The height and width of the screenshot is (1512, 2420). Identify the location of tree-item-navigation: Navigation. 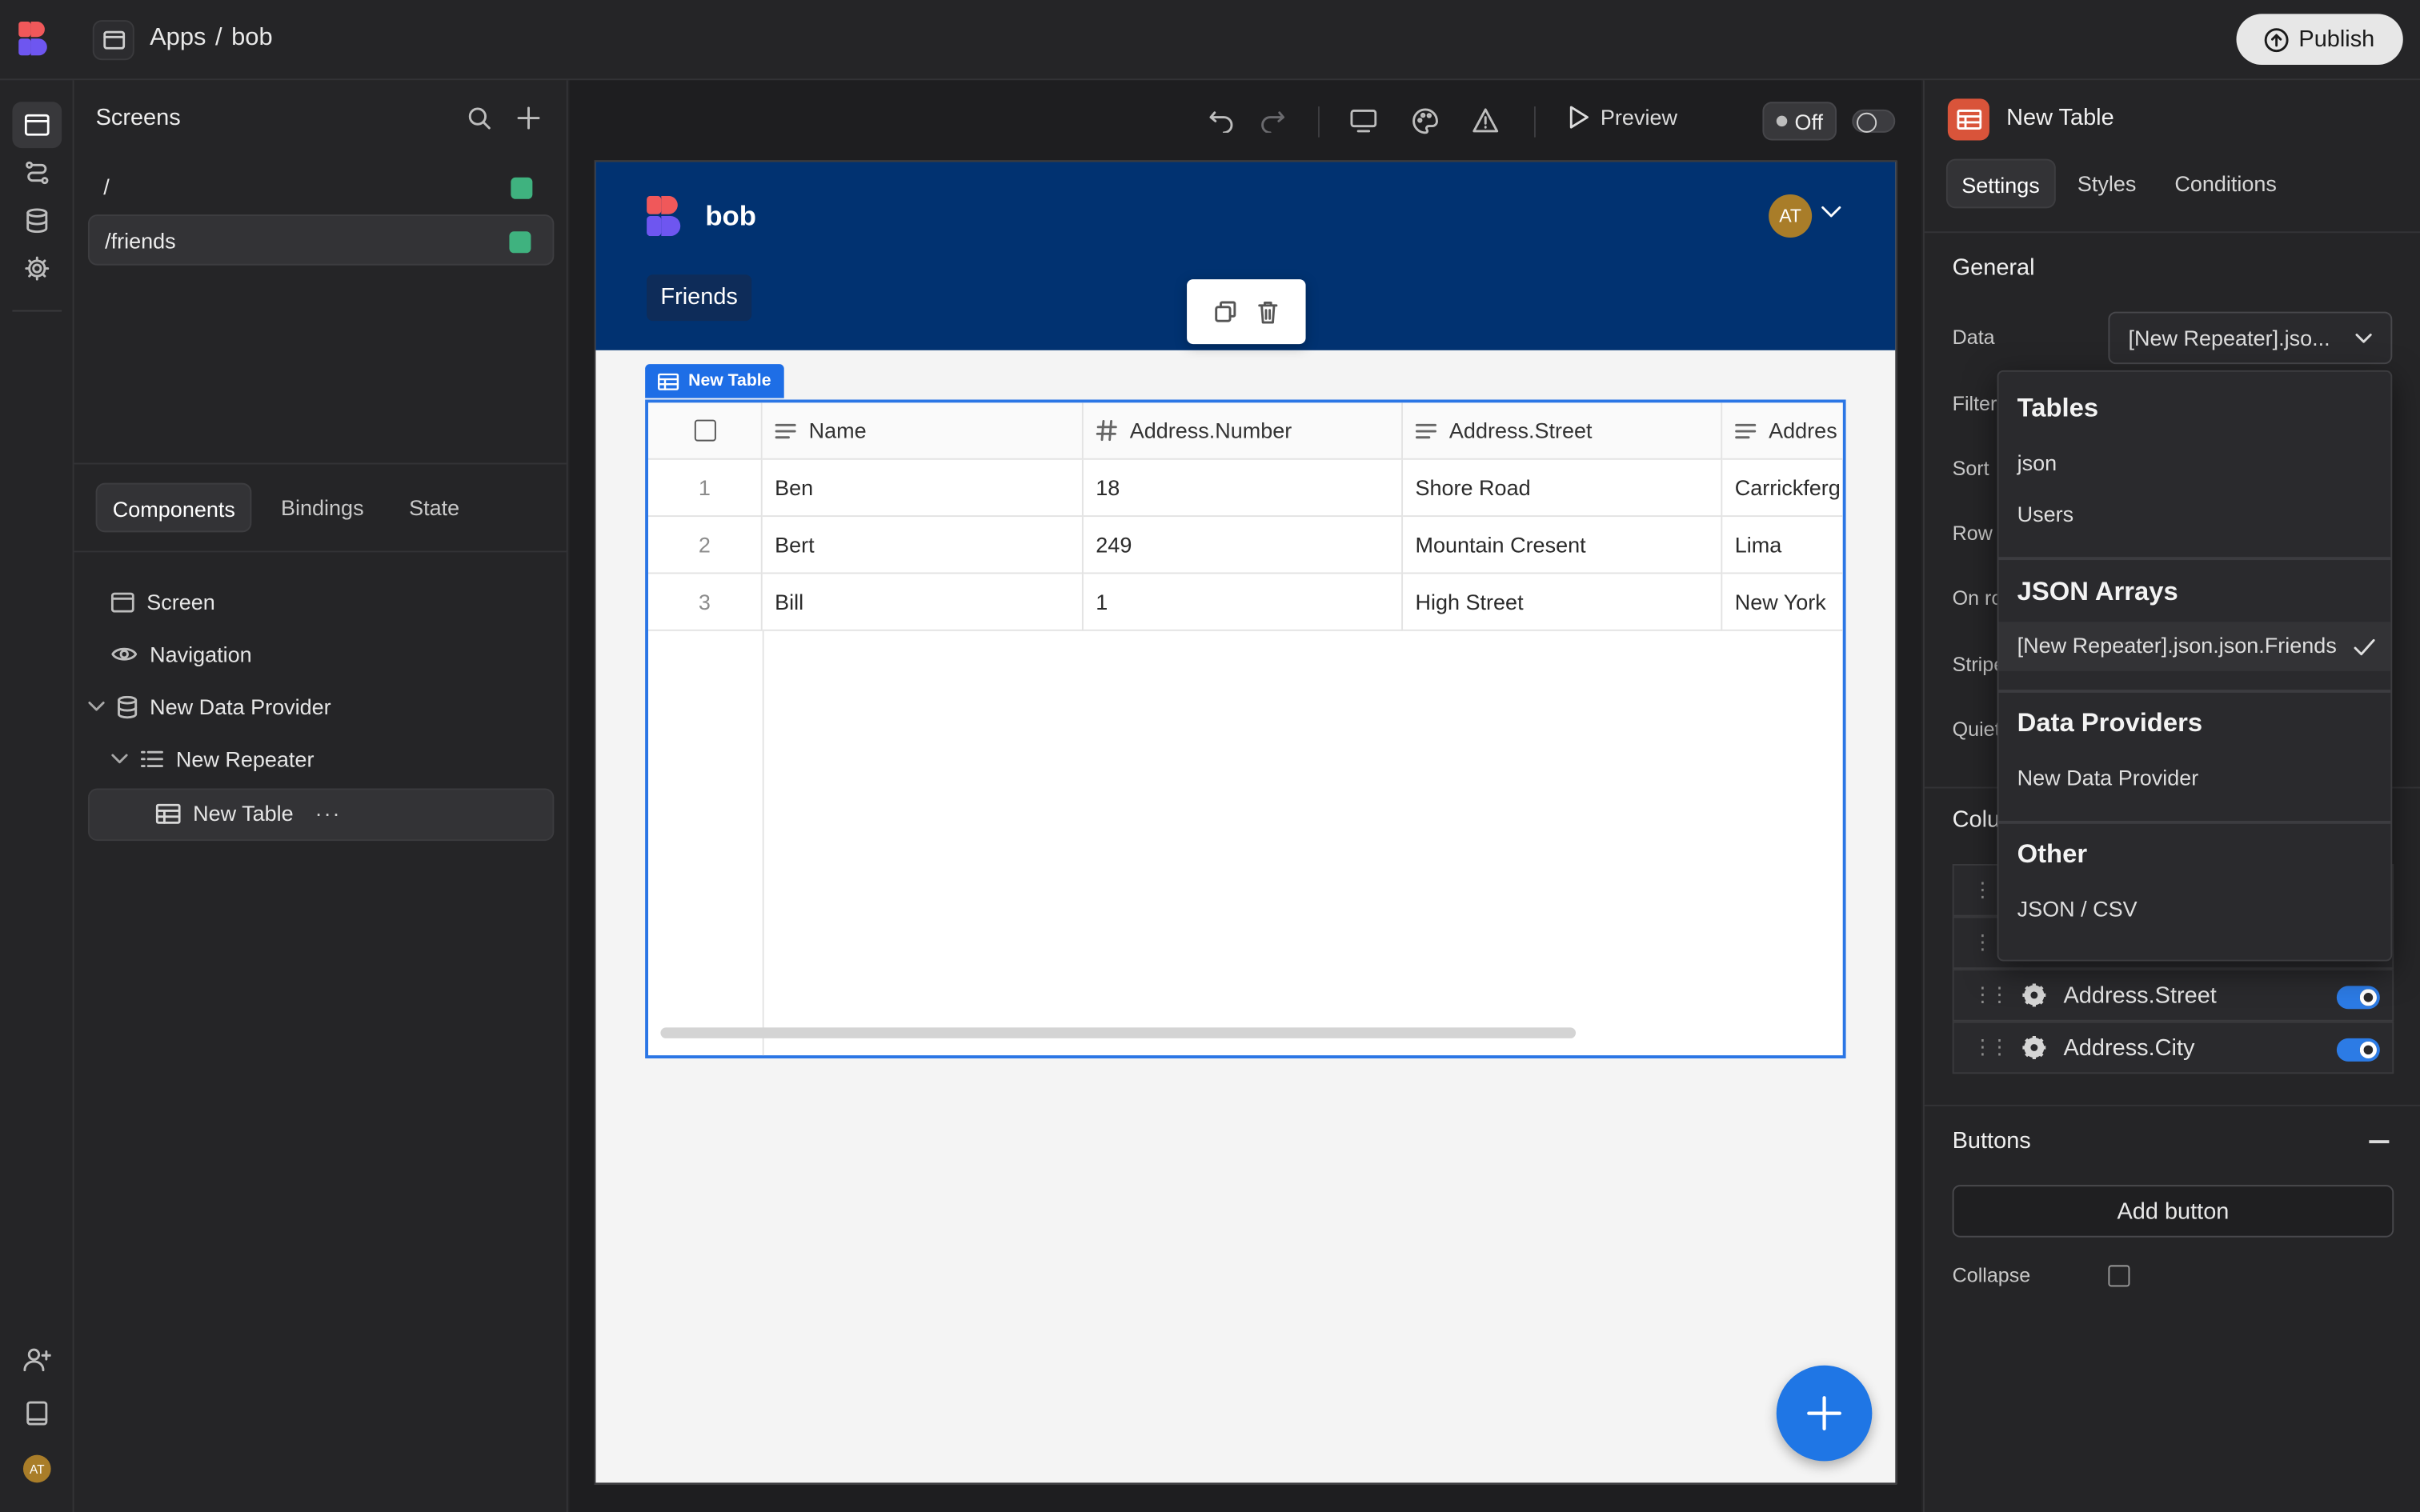
(181, 654).